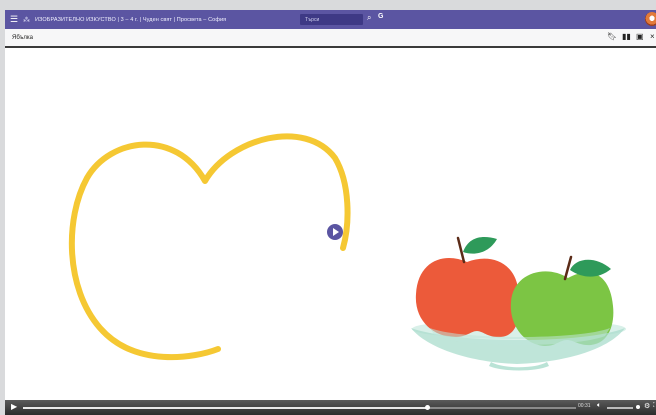 The height and width of the screenshot is (415, 656). What do you see at coordinates (647, 406) in the screenshot?
I see `gear-icon: ⚙` at bounding box center [647, 406].